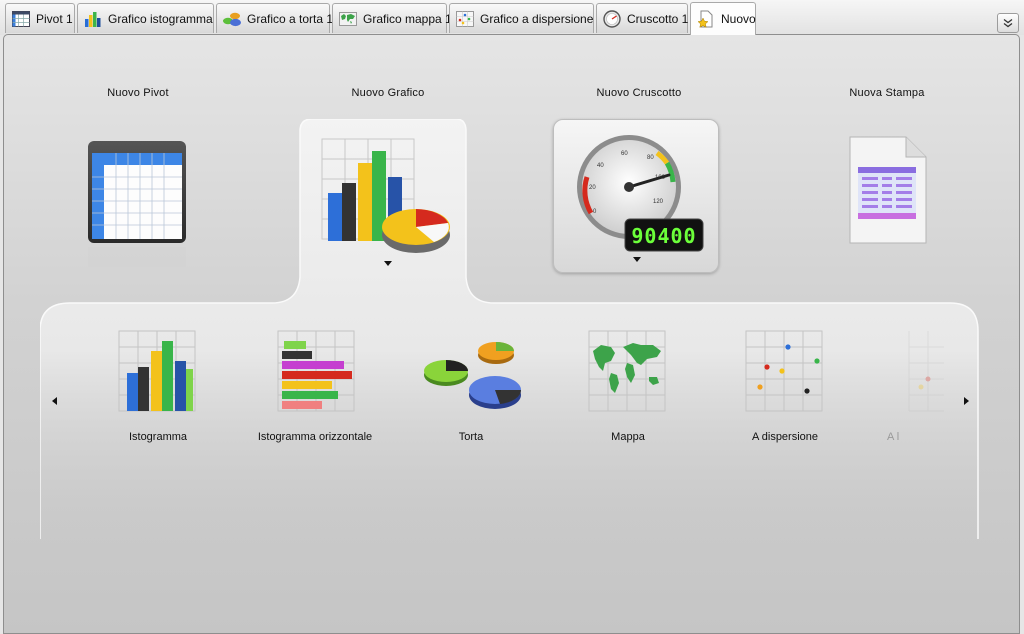  What do you see at coordinates (93, 19) in the screenshot?
I see `bar-chart-icon` at bounding box center [93, 19].